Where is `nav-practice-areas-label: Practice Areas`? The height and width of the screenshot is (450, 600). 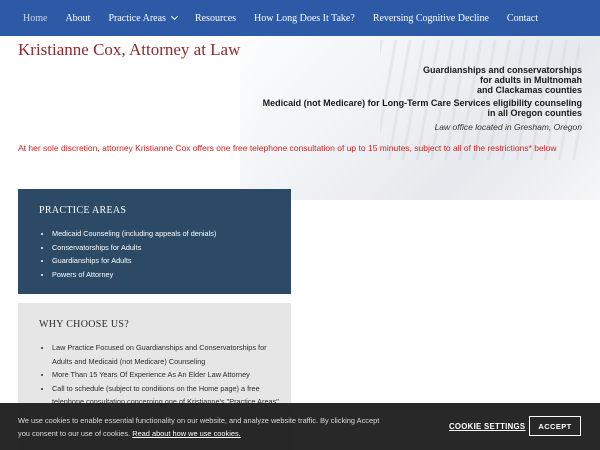 nav-practice-areas-label: Practice Areas is located at coordinates (137, 18).